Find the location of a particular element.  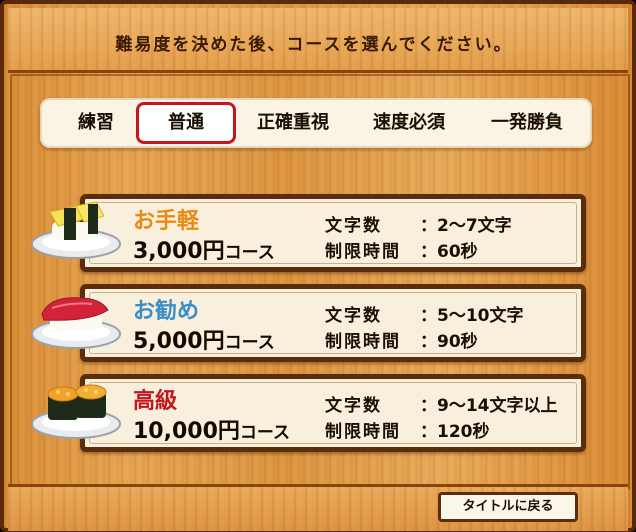

back-to-title-button: タイトルに戻る is located at coordinates (508, 507).